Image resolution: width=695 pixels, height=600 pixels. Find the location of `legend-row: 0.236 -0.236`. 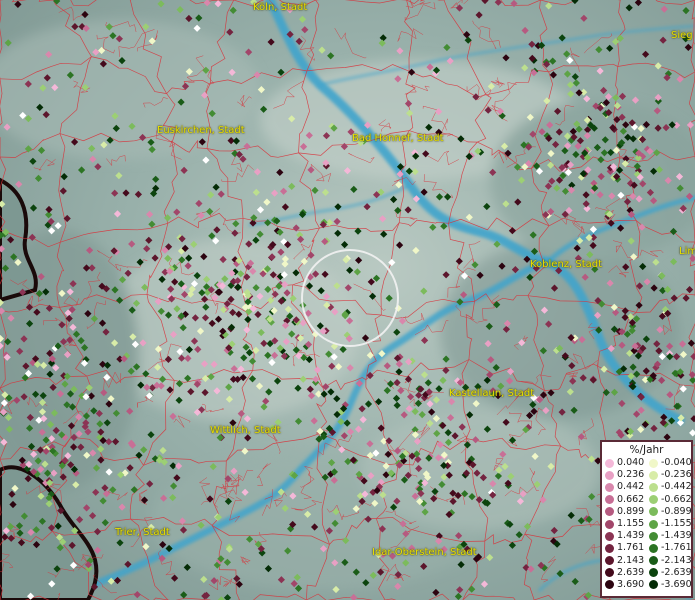

legend-row: 0.236 -0.236 is located at coordinates (647, 475).